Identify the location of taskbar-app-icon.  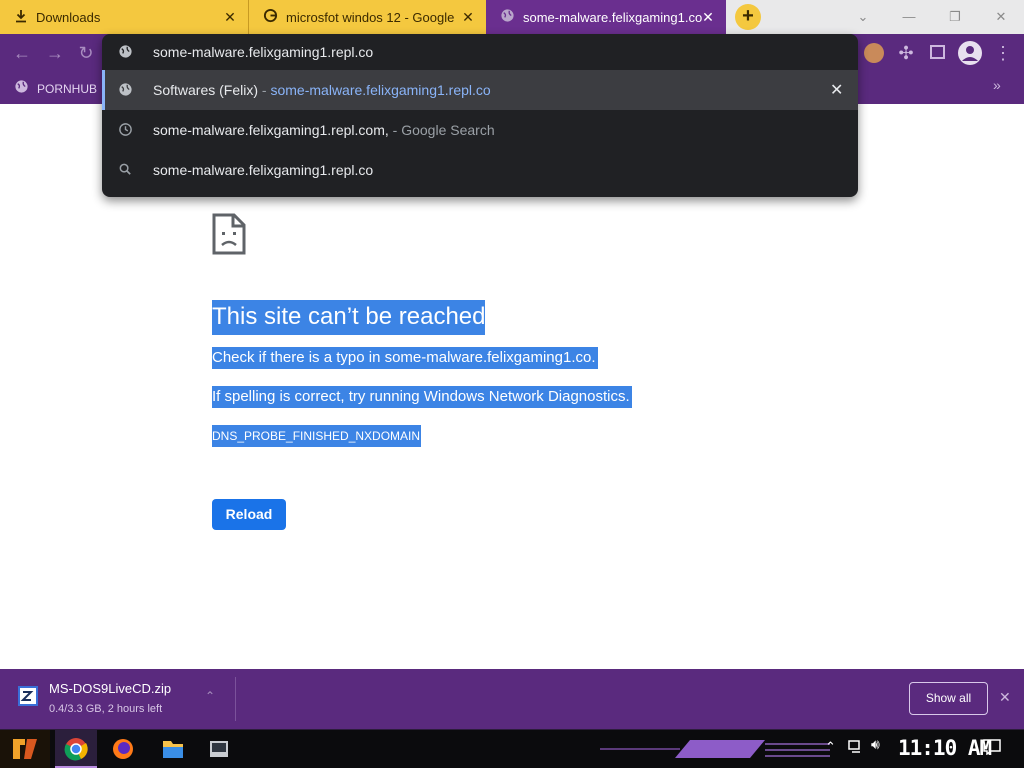
(219, 749).